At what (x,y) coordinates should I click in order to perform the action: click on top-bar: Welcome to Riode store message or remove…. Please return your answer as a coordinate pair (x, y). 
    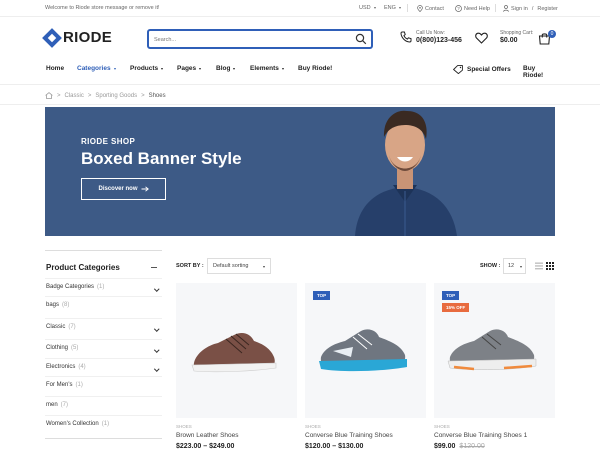
    Looking at the image, I should click on (300, 8).